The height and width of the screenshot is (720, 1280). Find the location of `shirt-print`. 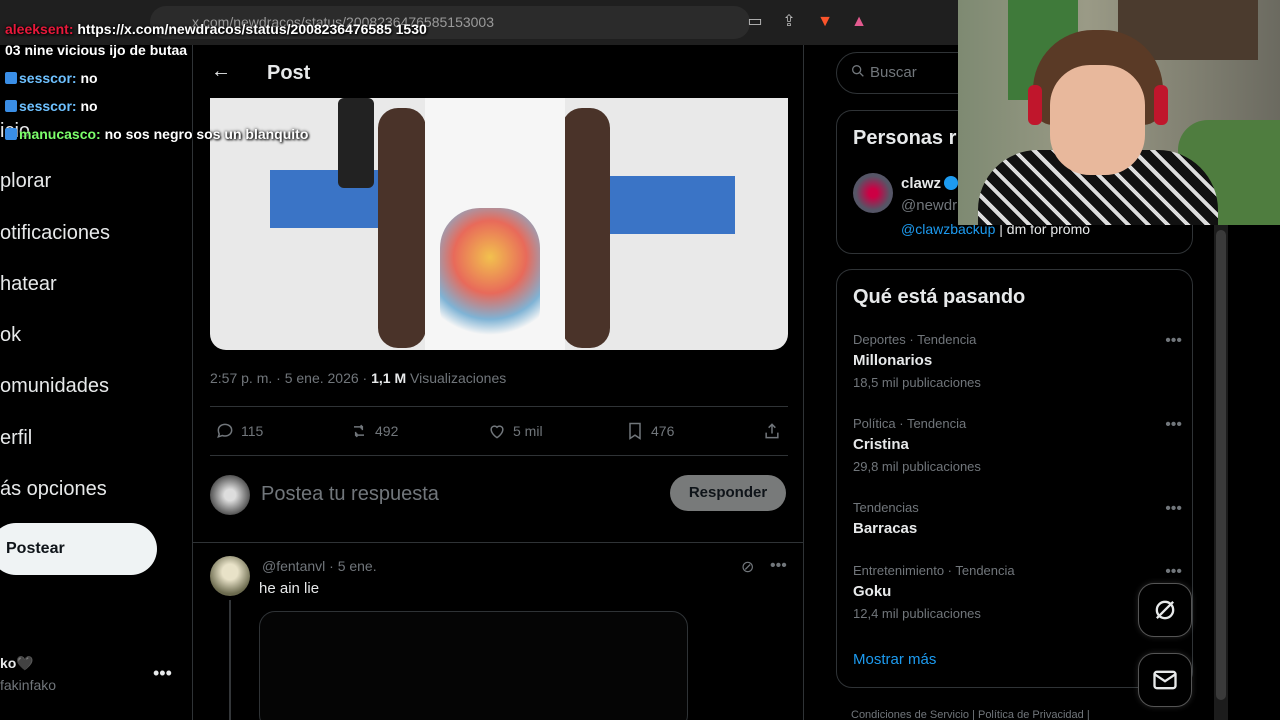

shirt-print is located at coordinates (490, 278).